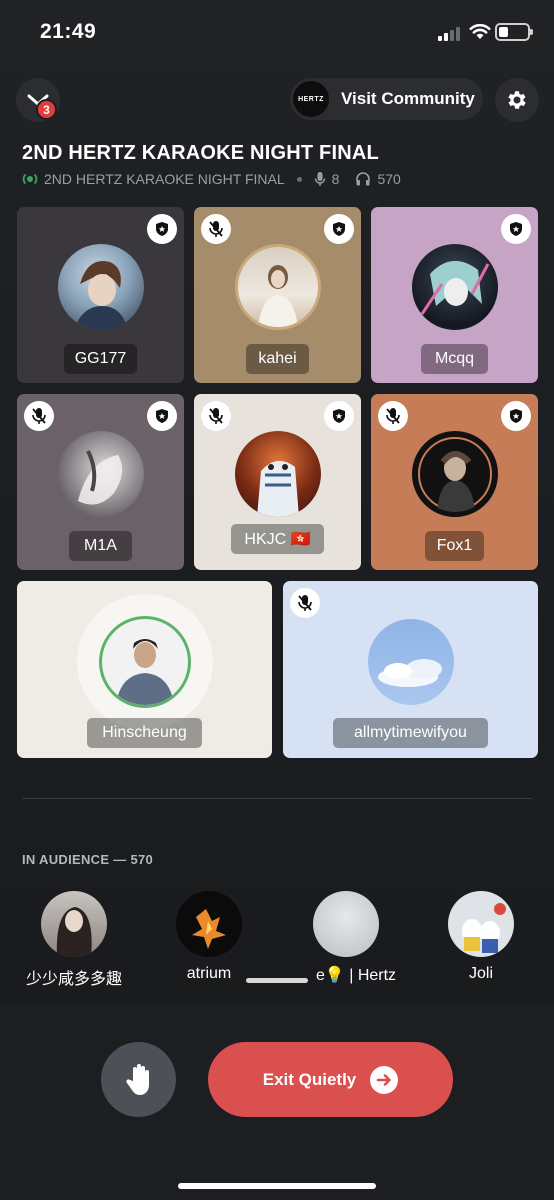 The width and height of the screenshot is (554, 1200). Describe the element at coordinates (277, 32) in the screenshot. I see `status-bar: 21:49` at that location.